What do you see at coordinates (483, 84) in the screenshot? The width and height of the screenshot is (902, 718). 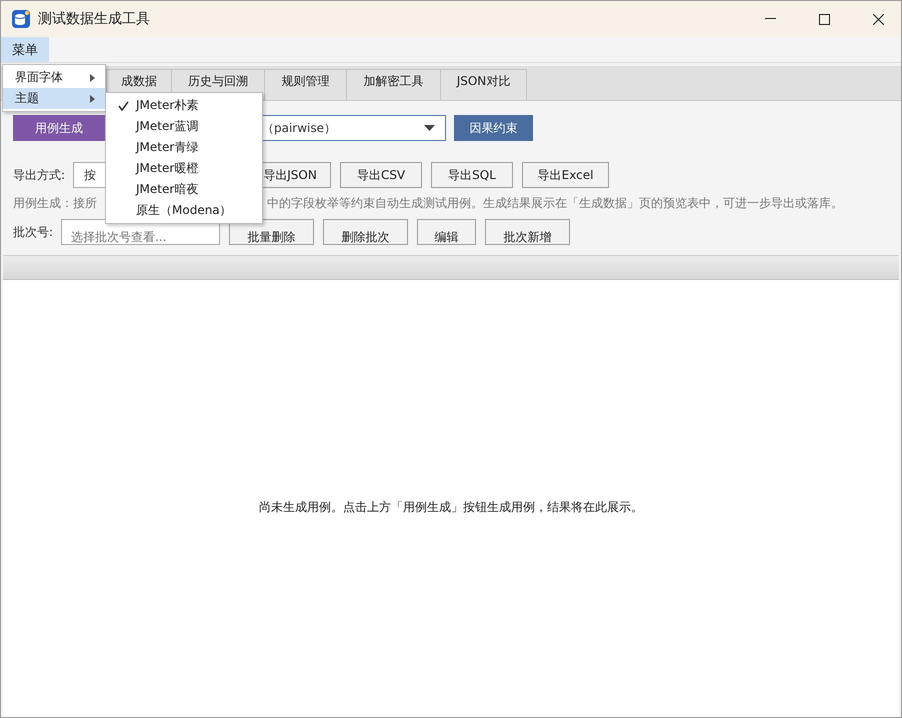 I see `tab: JSON对比` at bounding box center [483, 84].